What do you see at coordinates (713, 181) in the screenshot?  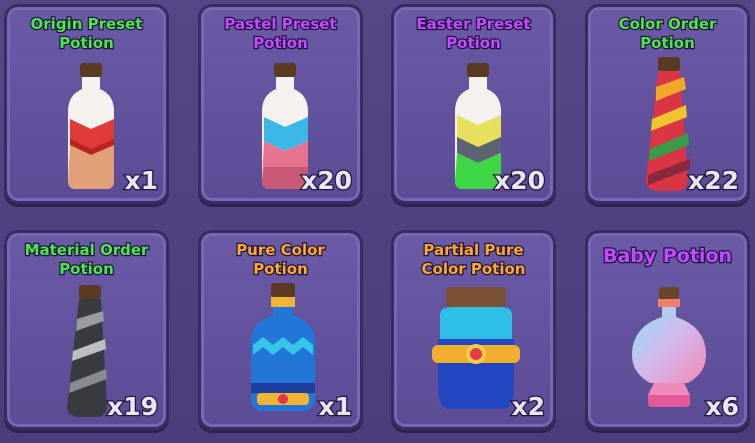 I see `potion-count: x22` at bounding box center [713, 181].